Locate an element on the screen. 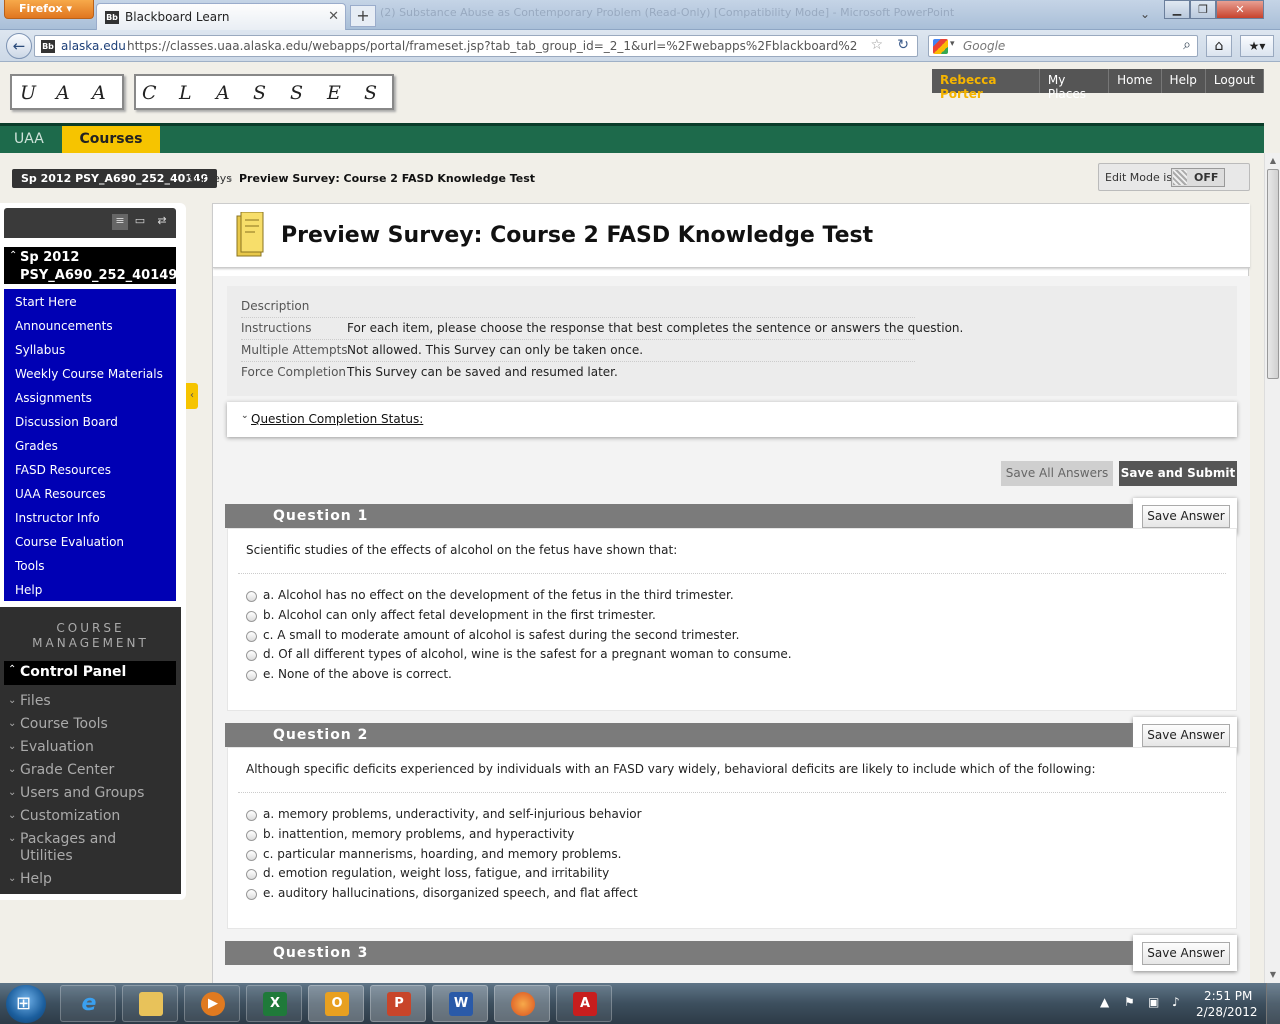 This screenshot has height=1024, width=1280. network-icon: ▣ is located at coordinates (1153, 1002).